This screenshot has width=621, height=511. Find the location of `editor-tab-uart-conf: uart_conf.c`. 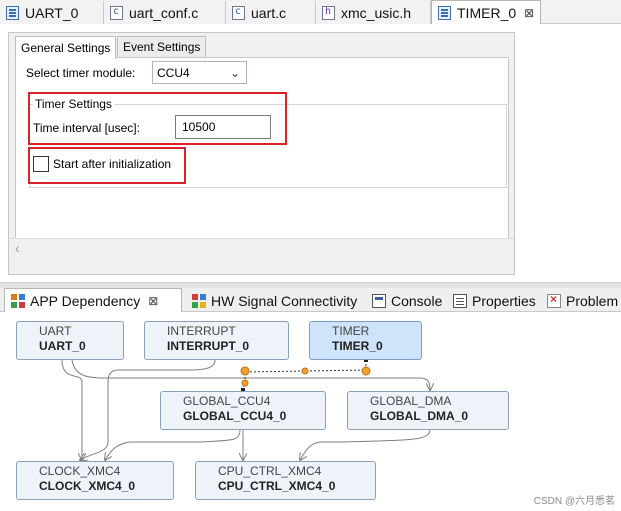

editor-tab-uart-conf: uart_conf.c is located at coordinates (165, 12).